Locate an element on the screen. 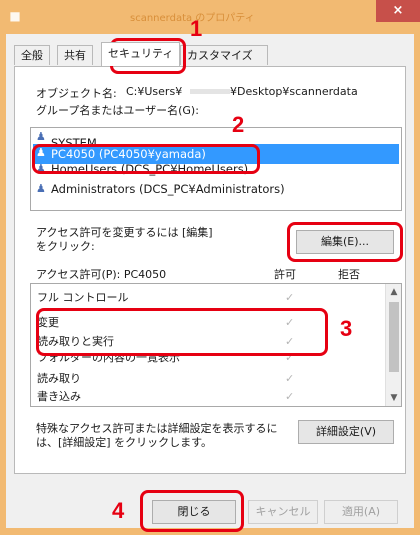  callout-number-2: 2 is located at coordinates (238, 124).